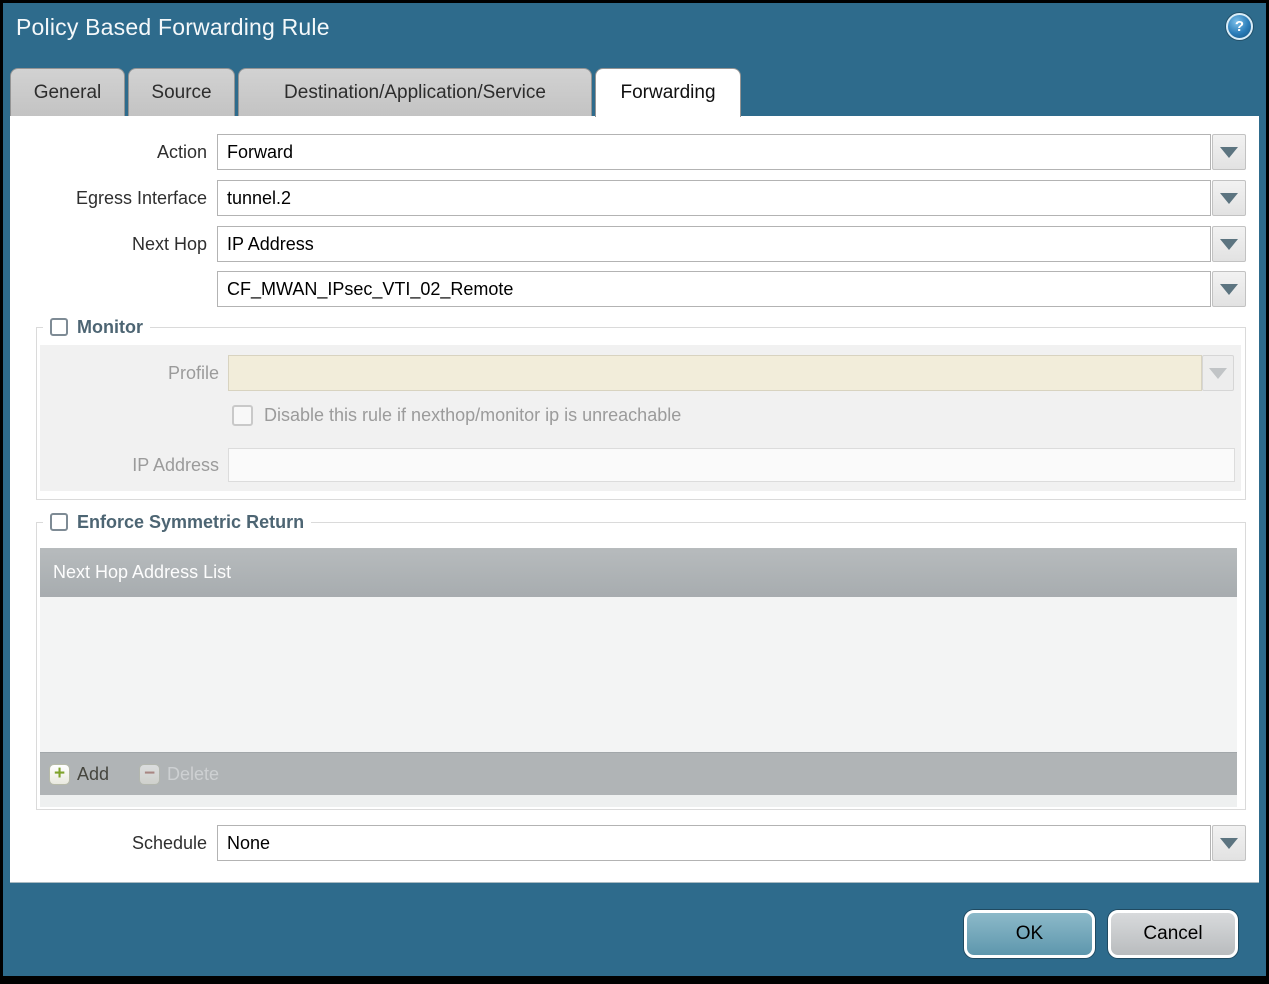  Describe the element at coordinates (731, 465) in the screenshot. I see `monitor-ip-address-input` at that location.